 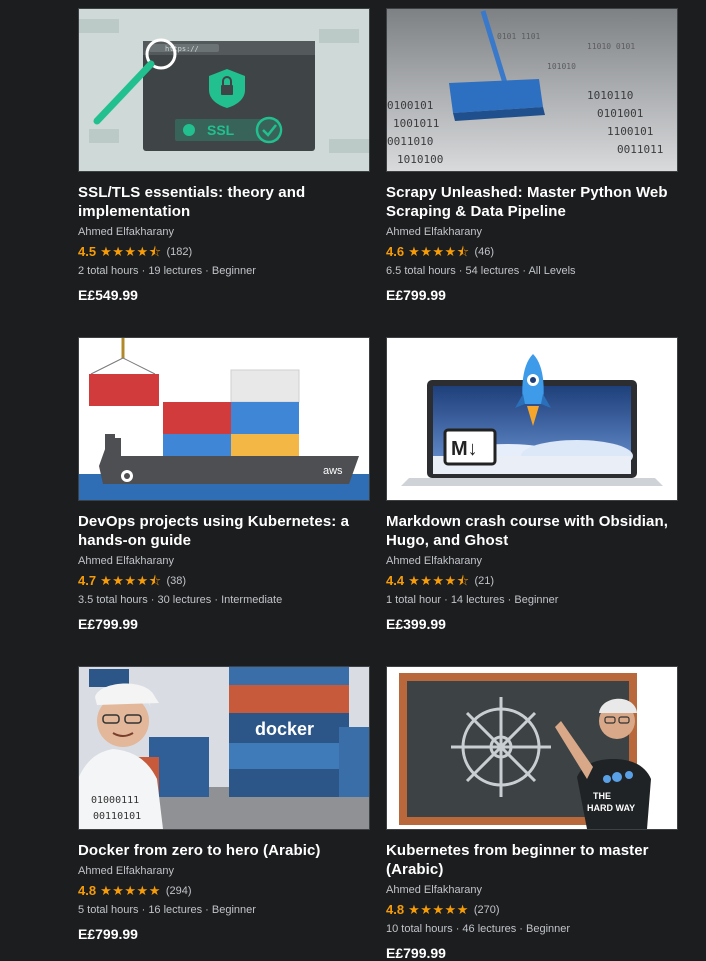 I want to click on review-count: (294), so click(x=178, y=891).